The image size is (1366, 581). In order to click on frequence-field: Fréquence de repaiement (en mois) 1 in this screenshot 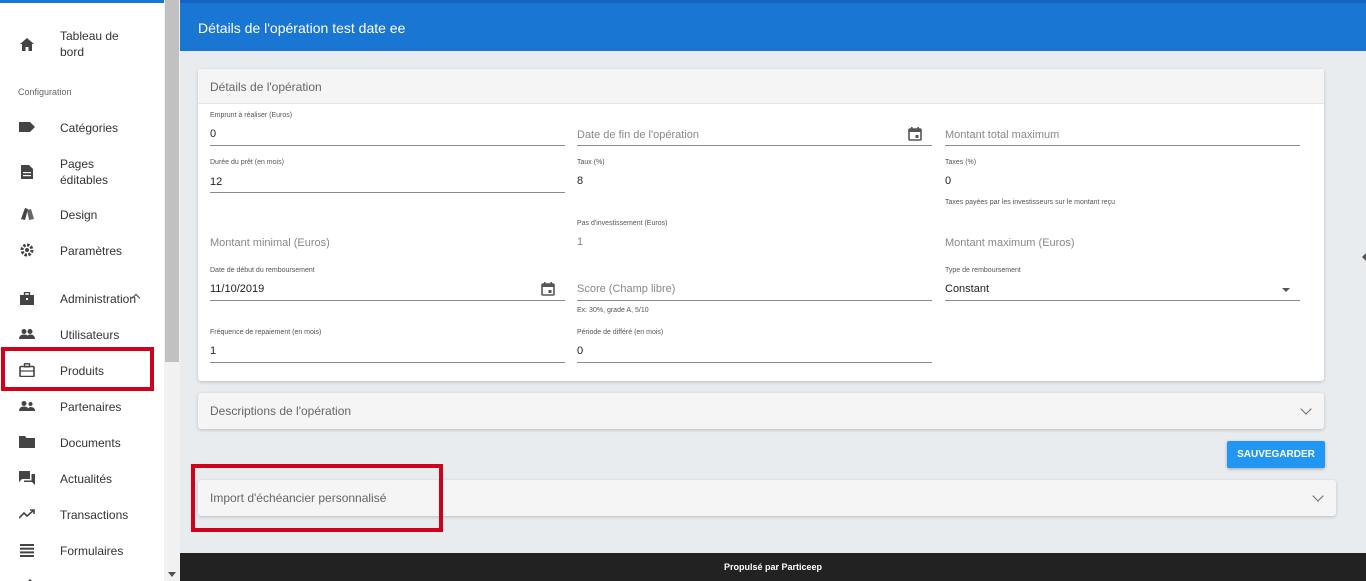, I will do `click(387, 346)`.